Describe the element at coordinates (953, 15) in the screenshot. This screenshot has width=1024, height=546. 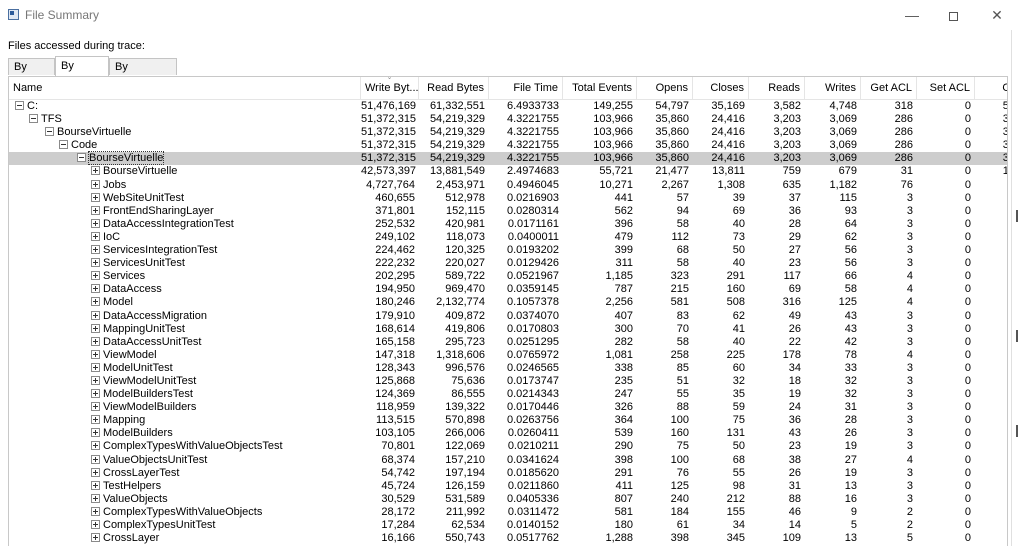
I see `maximize-button` at that location.